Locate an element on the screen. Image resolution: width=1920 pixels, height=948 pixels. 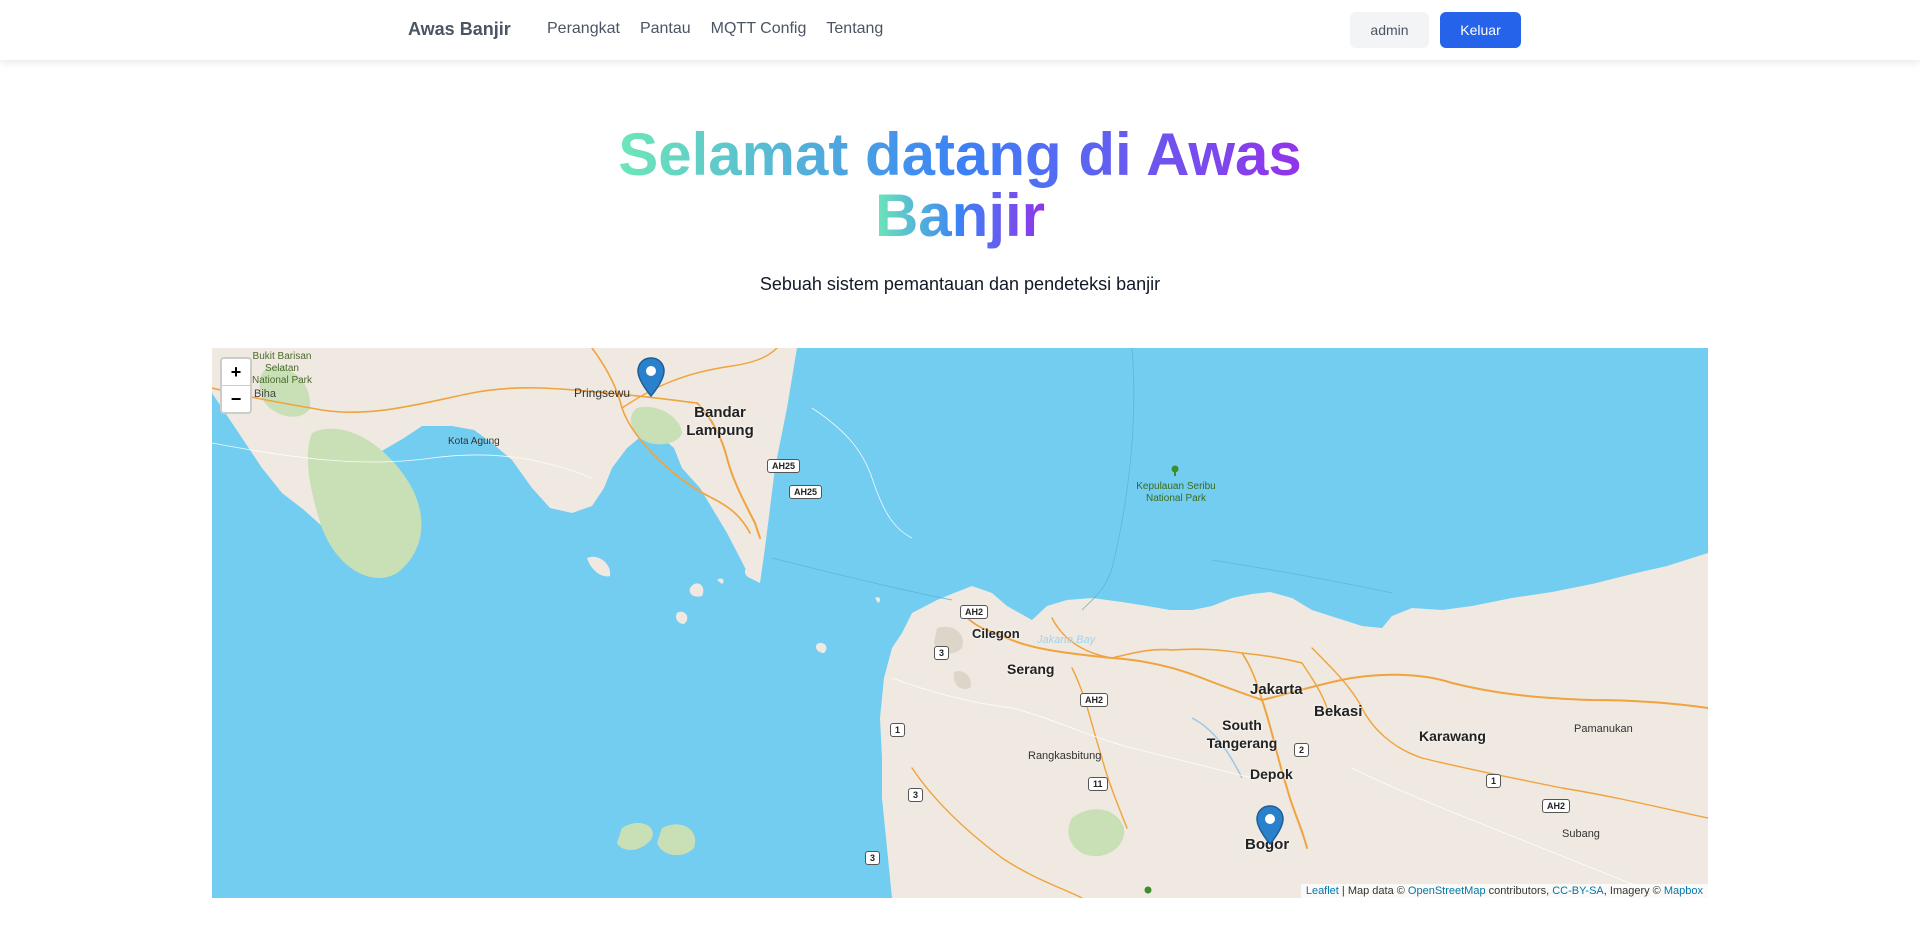
map-label-jakarta-bay: Jakarta Bay is located at coordinates (1066, 640).